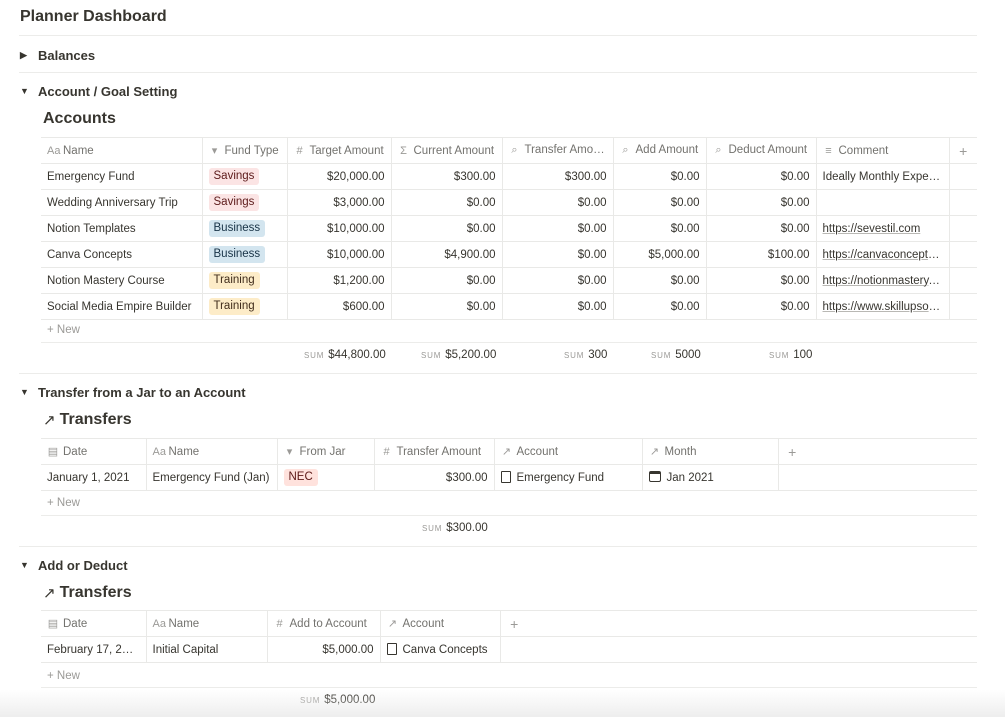 The height and width of the screenshot is (717, 1005). I want to click on cell-comment: https://sevestil.com, so click(883, 228).